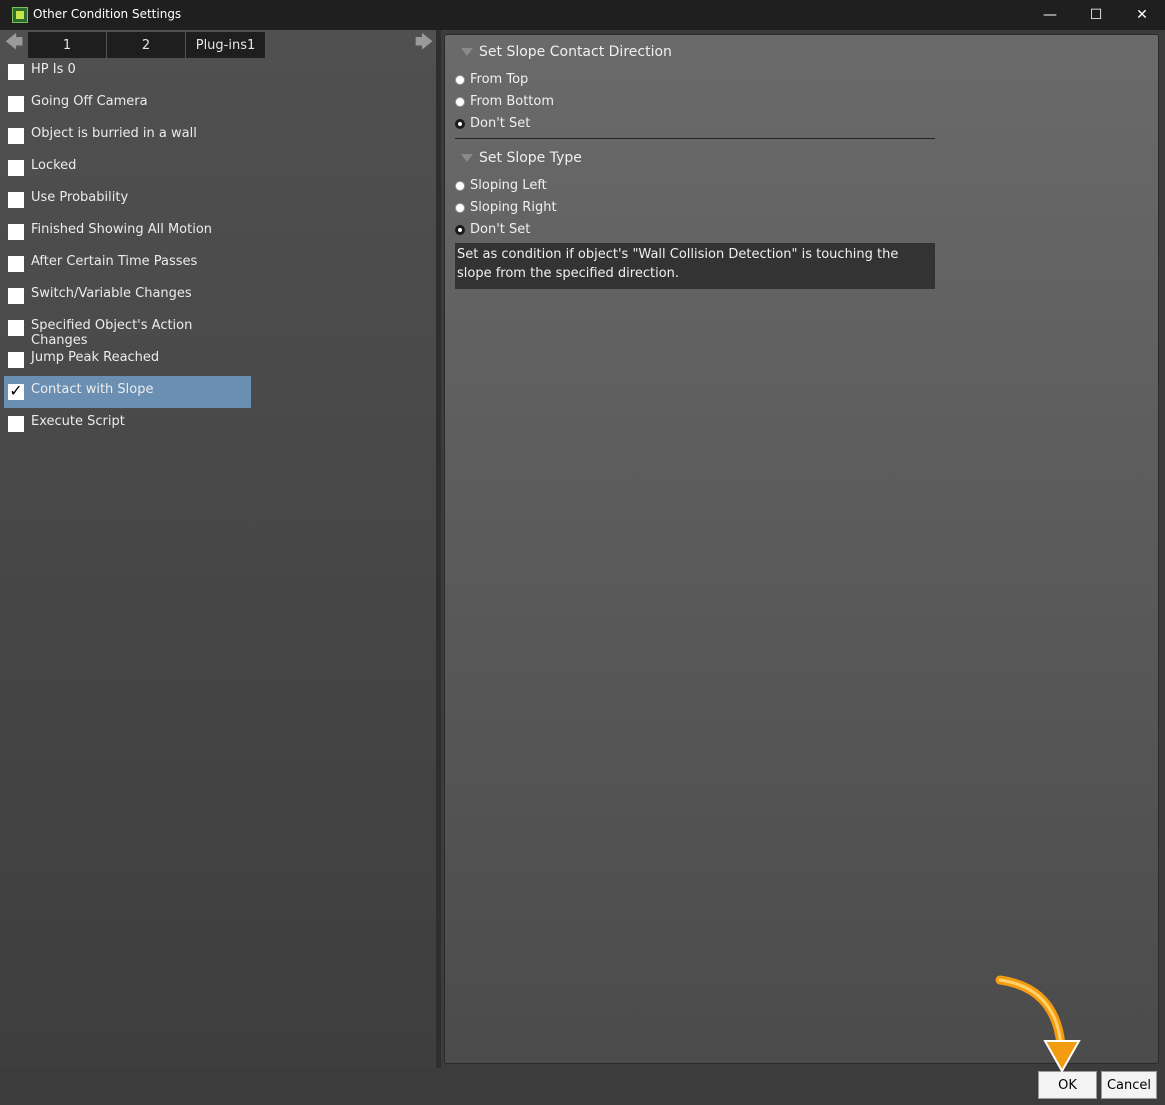 Image resolution: width=1165 pixels, height=1105 pixels. I want to click on radio-label: From Top, so click(499, 79).